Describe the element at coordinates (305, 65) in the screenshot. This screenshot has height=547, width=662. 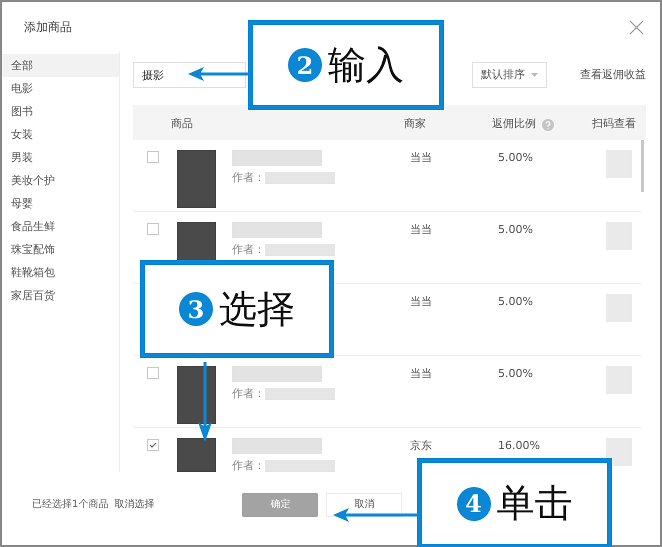
I see `step-number: 2` at that location.